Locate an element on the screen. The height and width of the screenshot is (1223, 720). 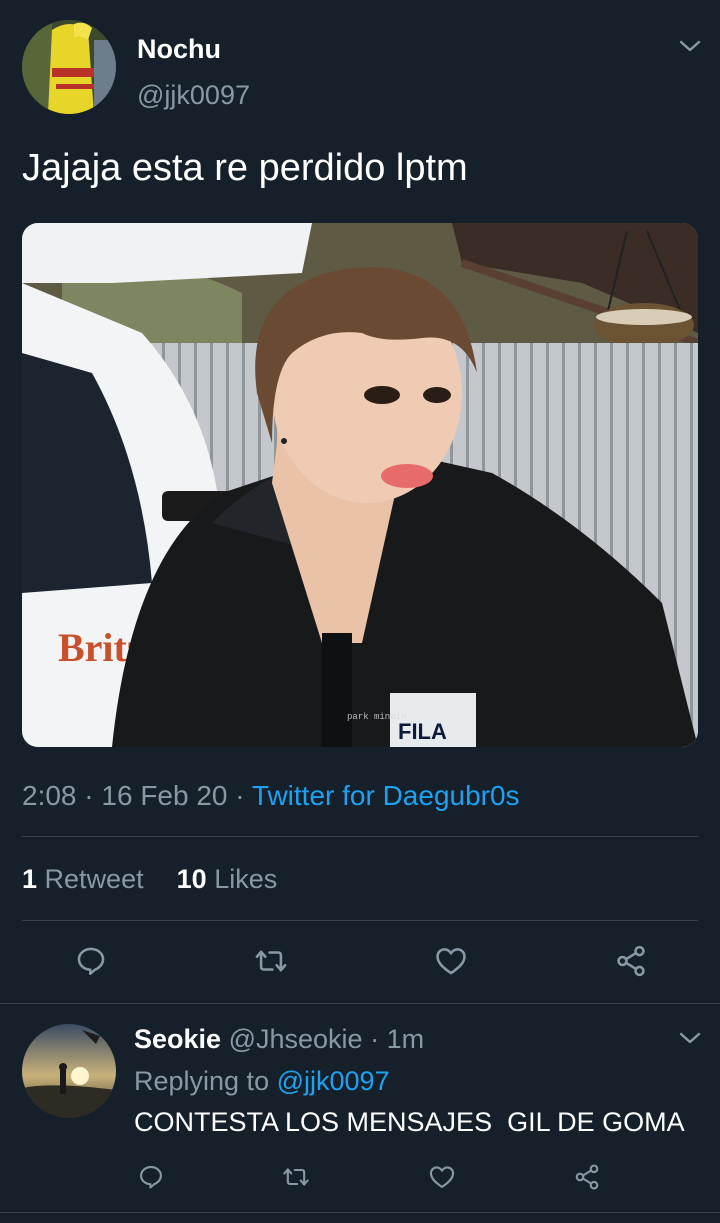
reply-chevron-down-icon is located at coordinates (690, 1038).